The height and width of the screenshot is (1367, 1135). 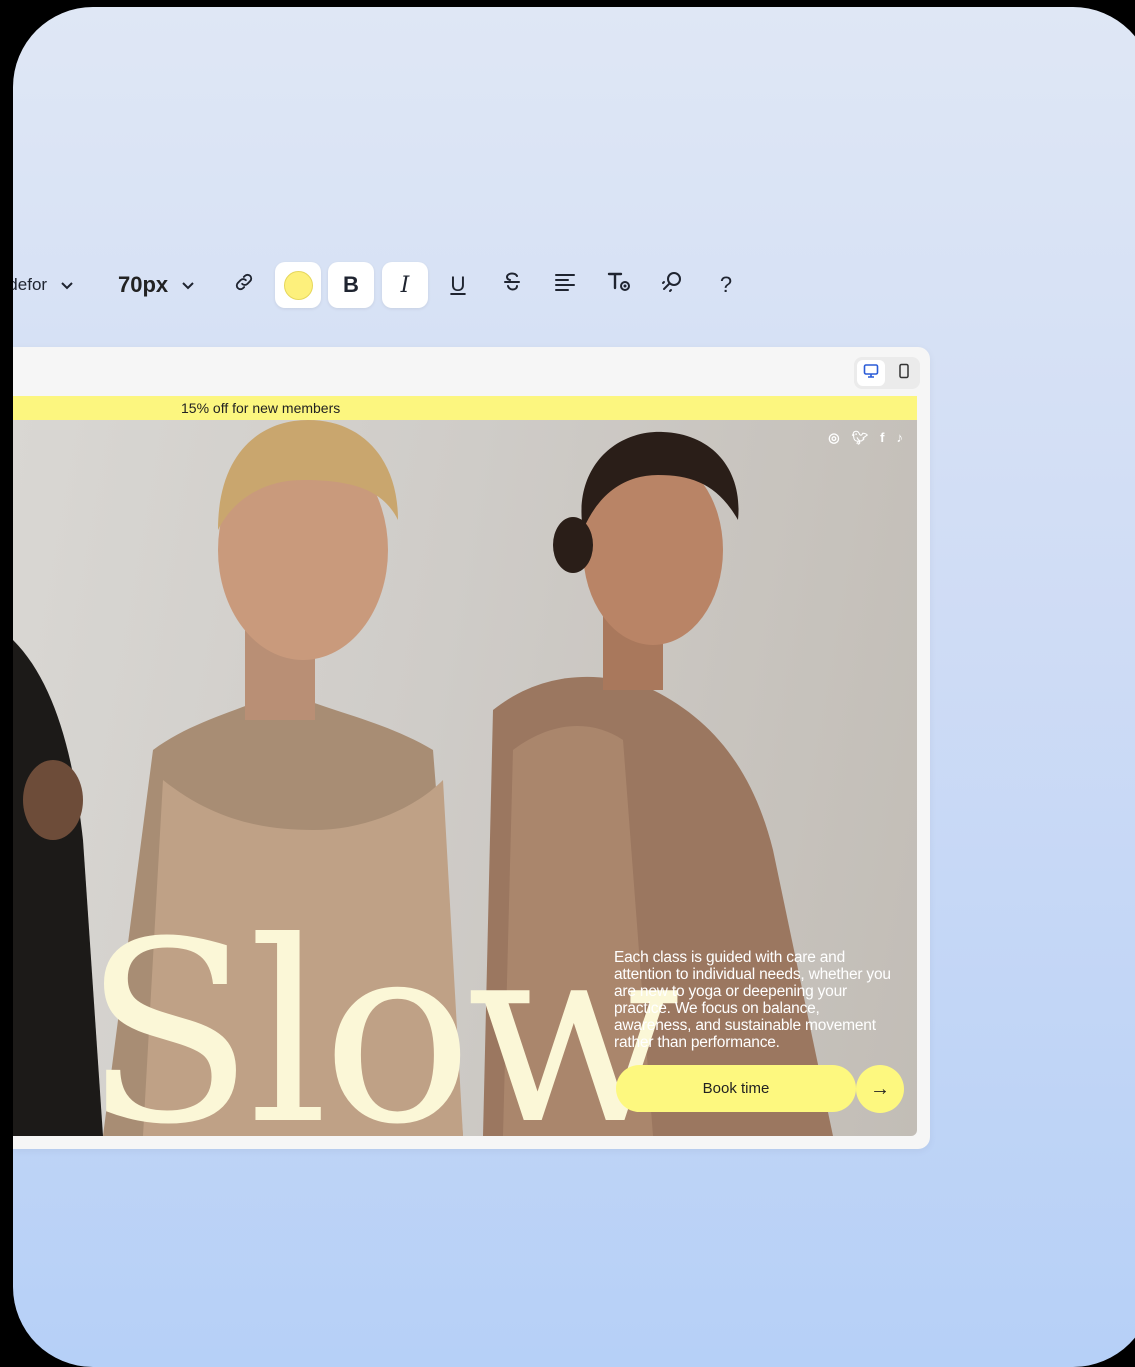 I want to click on promo-text: 15% off for new members, so click(x=261, y=408).